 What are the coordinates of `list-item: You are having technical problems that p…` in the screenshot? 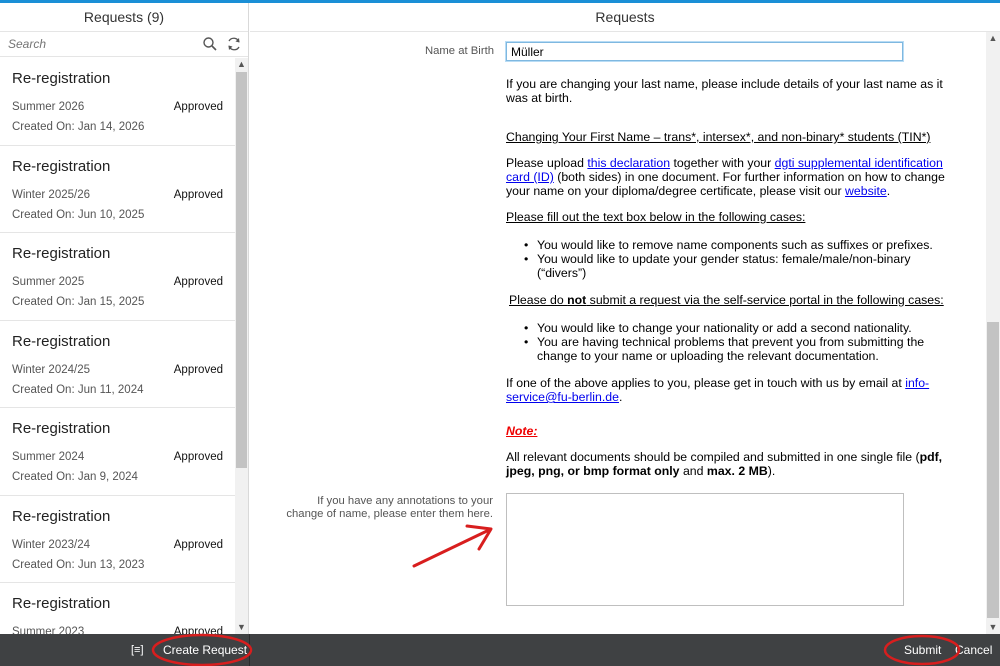 It's located at (732, 349).